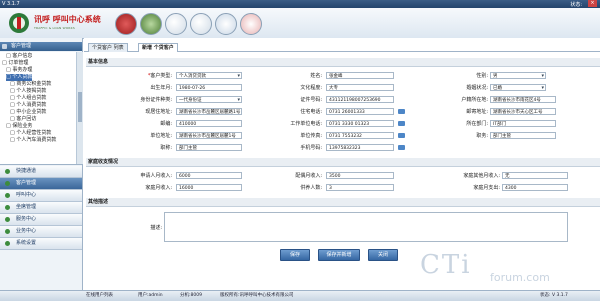  I want to click on folder-icon, so click(4, 46).